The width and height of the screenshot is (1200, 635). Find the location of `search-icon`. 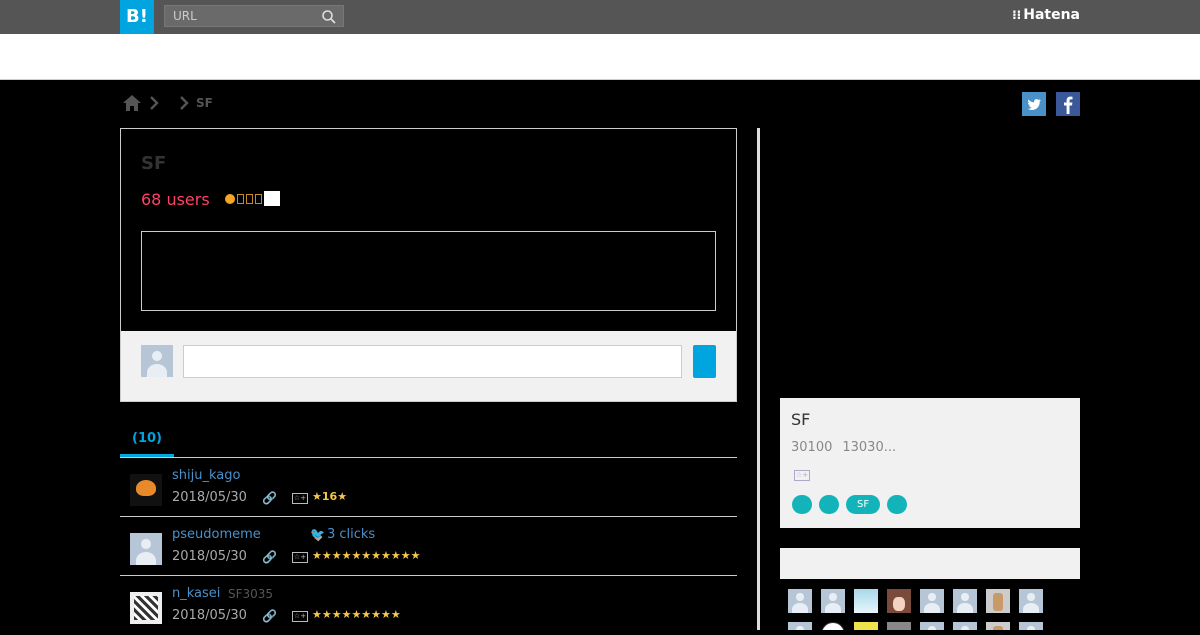

search-icon is located at coordinates (329, 17).